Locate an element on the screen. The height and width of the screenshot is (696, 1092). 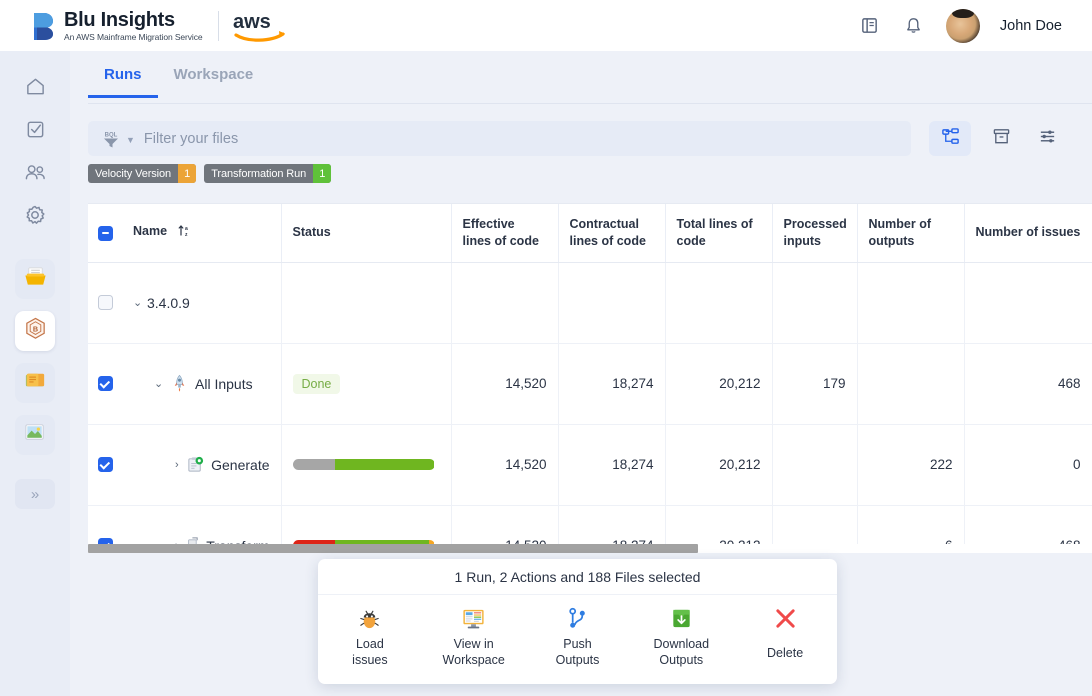
user-name: John Doe is located at coordinates (1031, 26).